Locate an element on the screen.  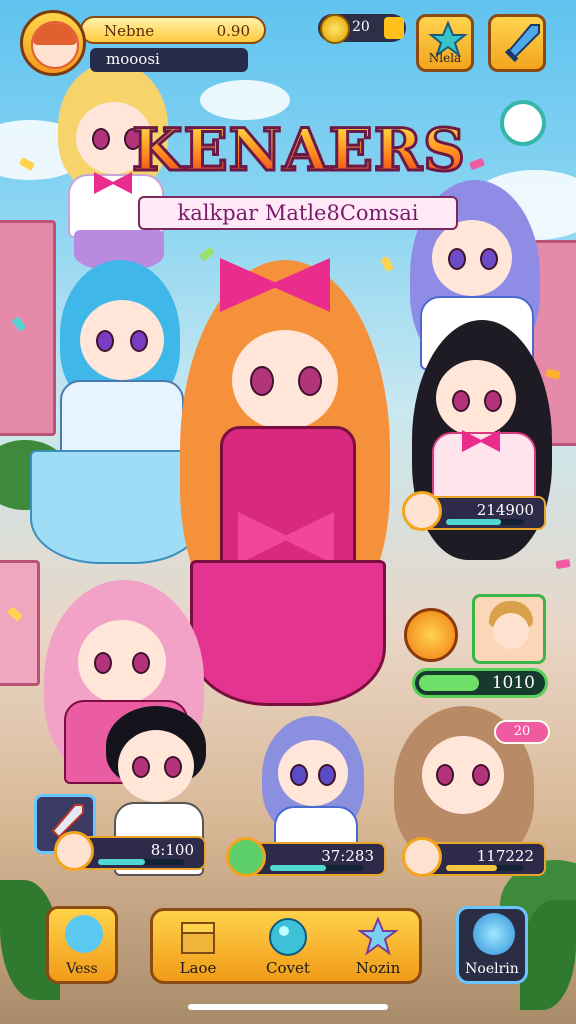
score-panel-3: 37:283 is located at coordinates (306, 857).